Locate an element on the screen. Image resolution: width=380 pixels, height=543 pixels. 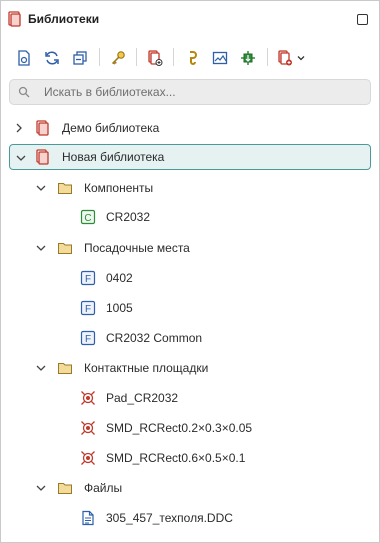
add-component-icon is located at coordinates (285, 58).